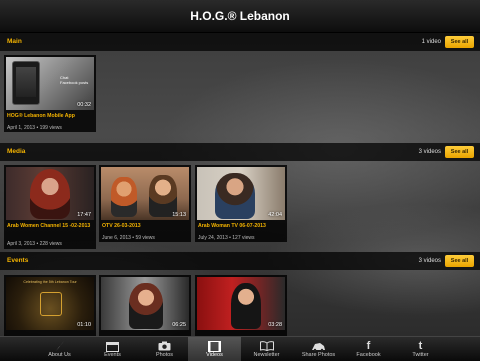 The height and width of the screenshot is (361, 480). Describe the element at coordinates (240, 261) in the screenshot. I see `section-header: Events 3 videos See all` at that location.